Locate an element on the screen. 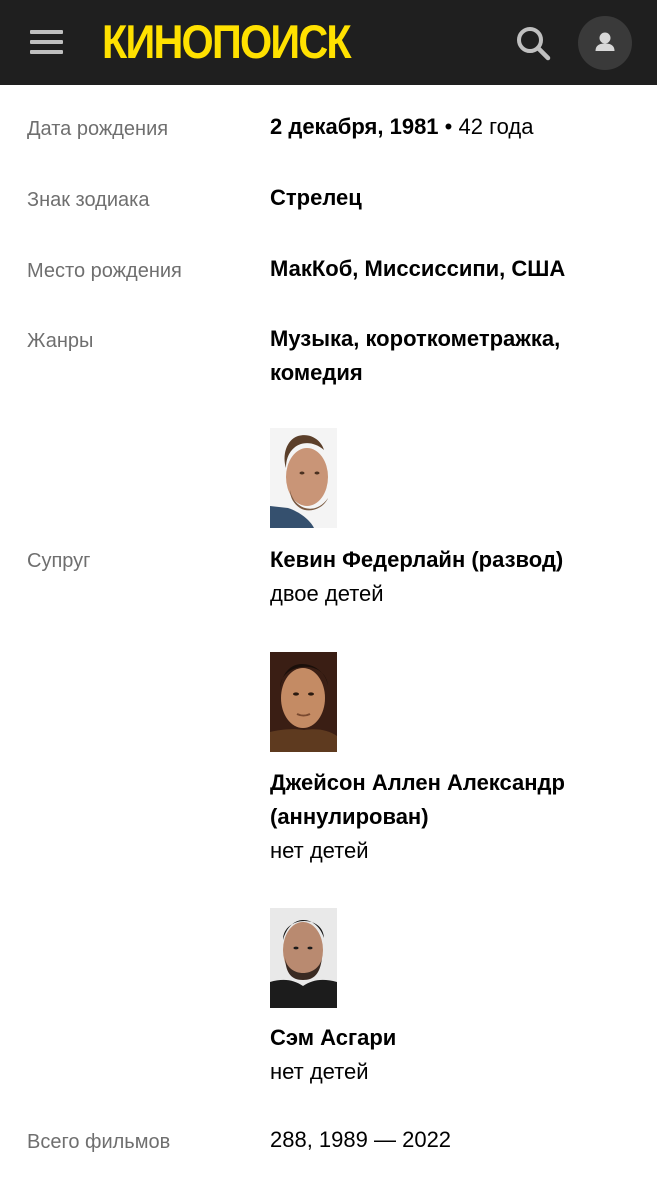 This screenshot has width=657, height=1200. spouse-item-1: Кевин Федерлайн (развод) двое детей is located at coordinates (455, 577).